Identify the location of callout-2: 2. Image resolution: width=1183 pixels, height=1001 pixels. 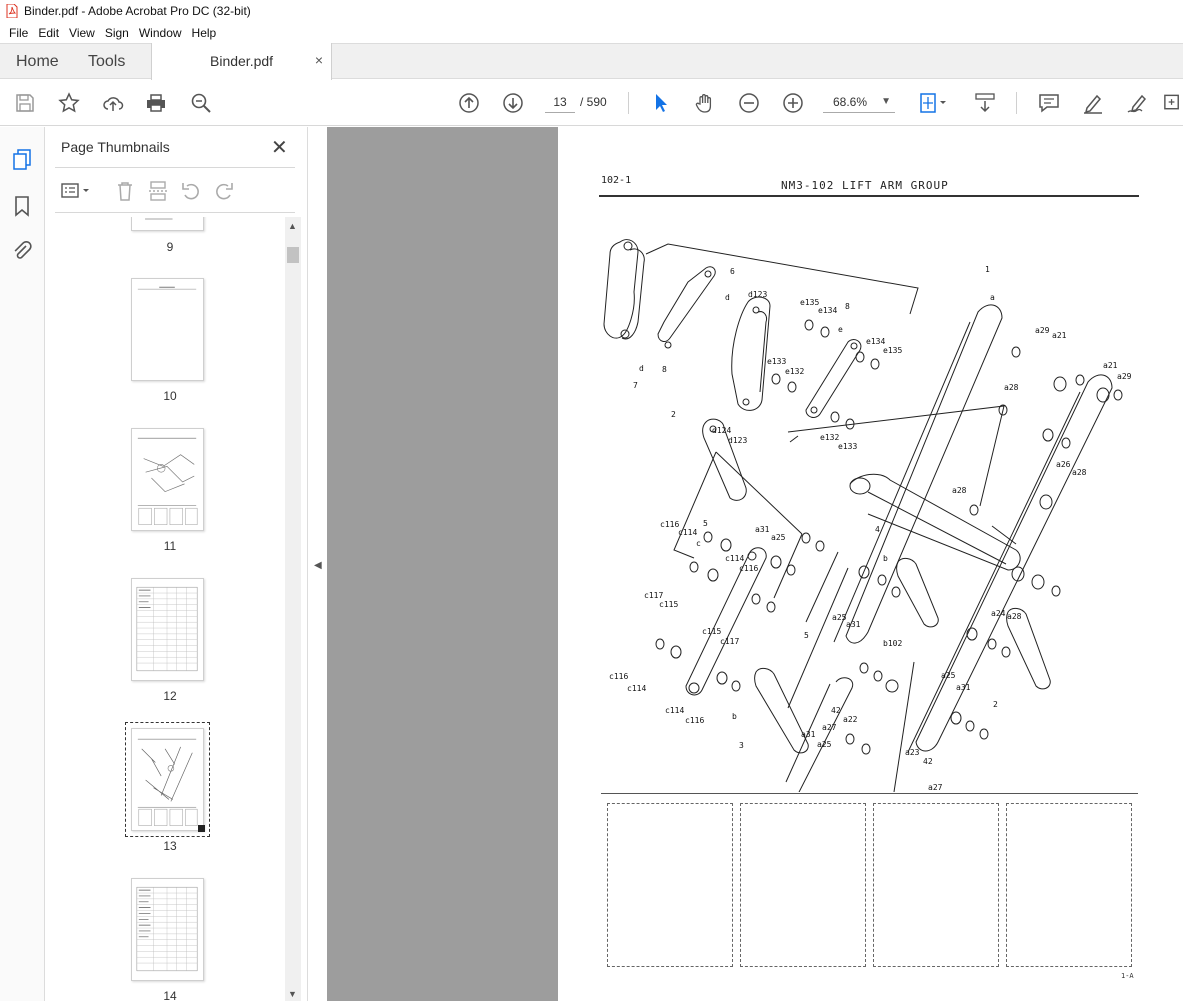
(673, 414).